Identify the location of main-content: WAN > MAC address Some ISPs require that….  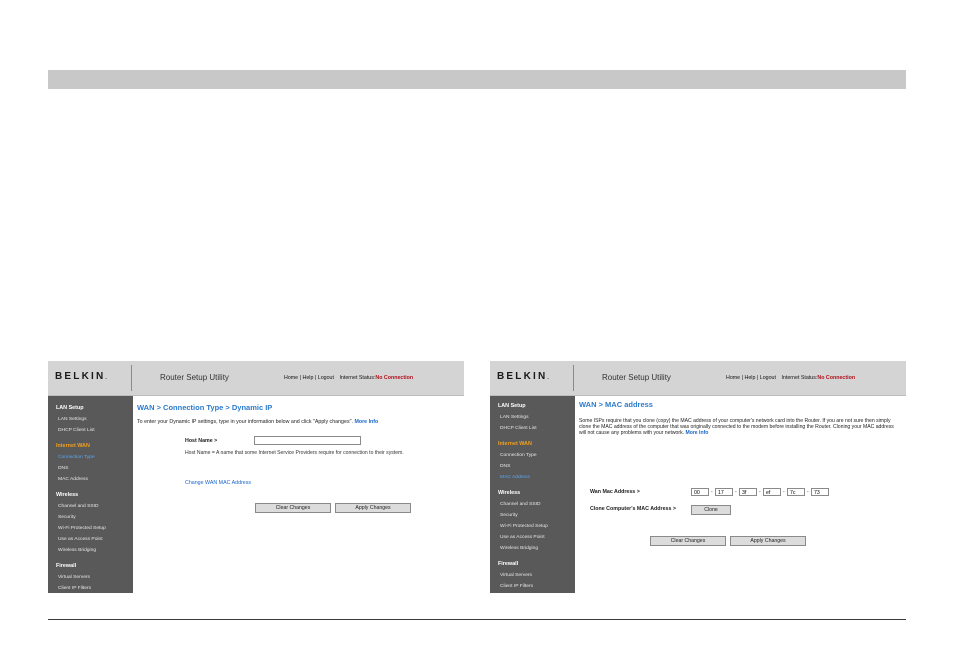
(742, 494).